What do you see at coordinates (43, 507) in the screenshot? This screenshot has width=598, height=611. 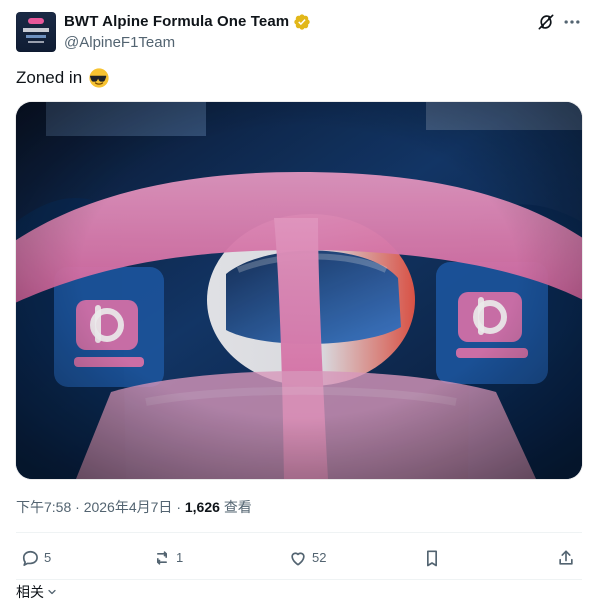 I see `tweet-time: 下午7:58` at bounding box center [43, 507].